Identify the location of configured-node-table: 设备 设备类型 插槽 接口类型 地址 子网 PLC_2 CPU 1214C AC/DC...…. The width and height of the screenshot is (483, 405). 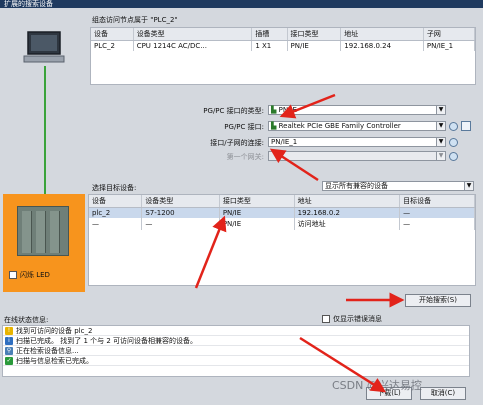
(283, 56).